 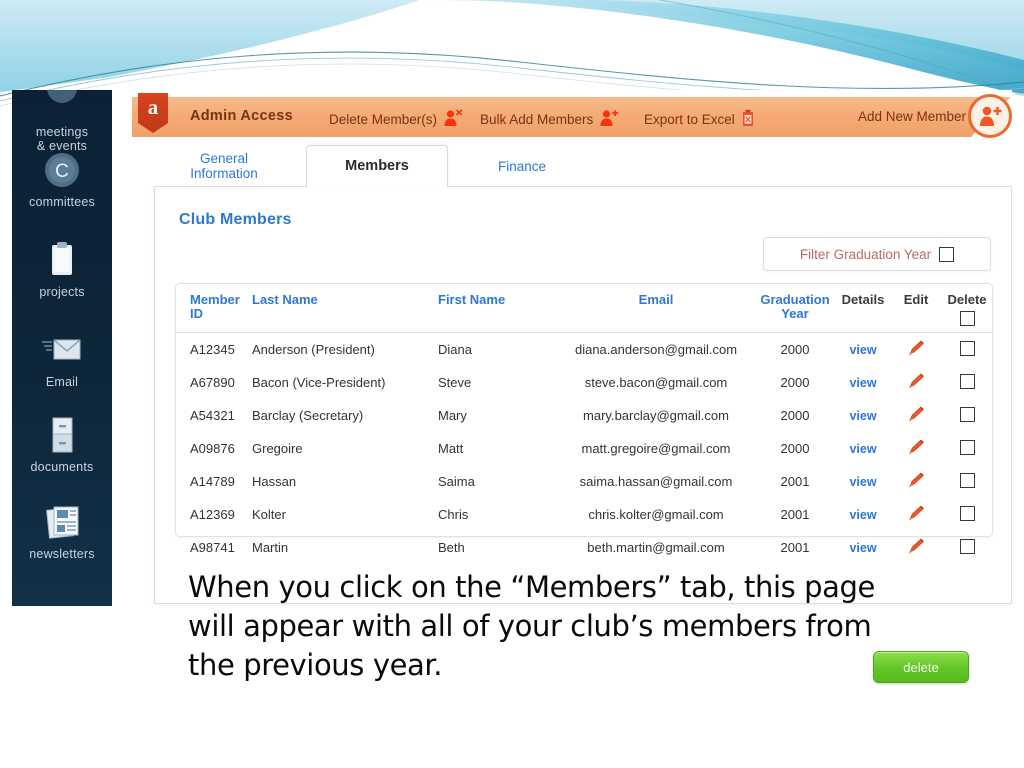 I want to click on cell-last-name: Kolter, so click(x=269, y=514).